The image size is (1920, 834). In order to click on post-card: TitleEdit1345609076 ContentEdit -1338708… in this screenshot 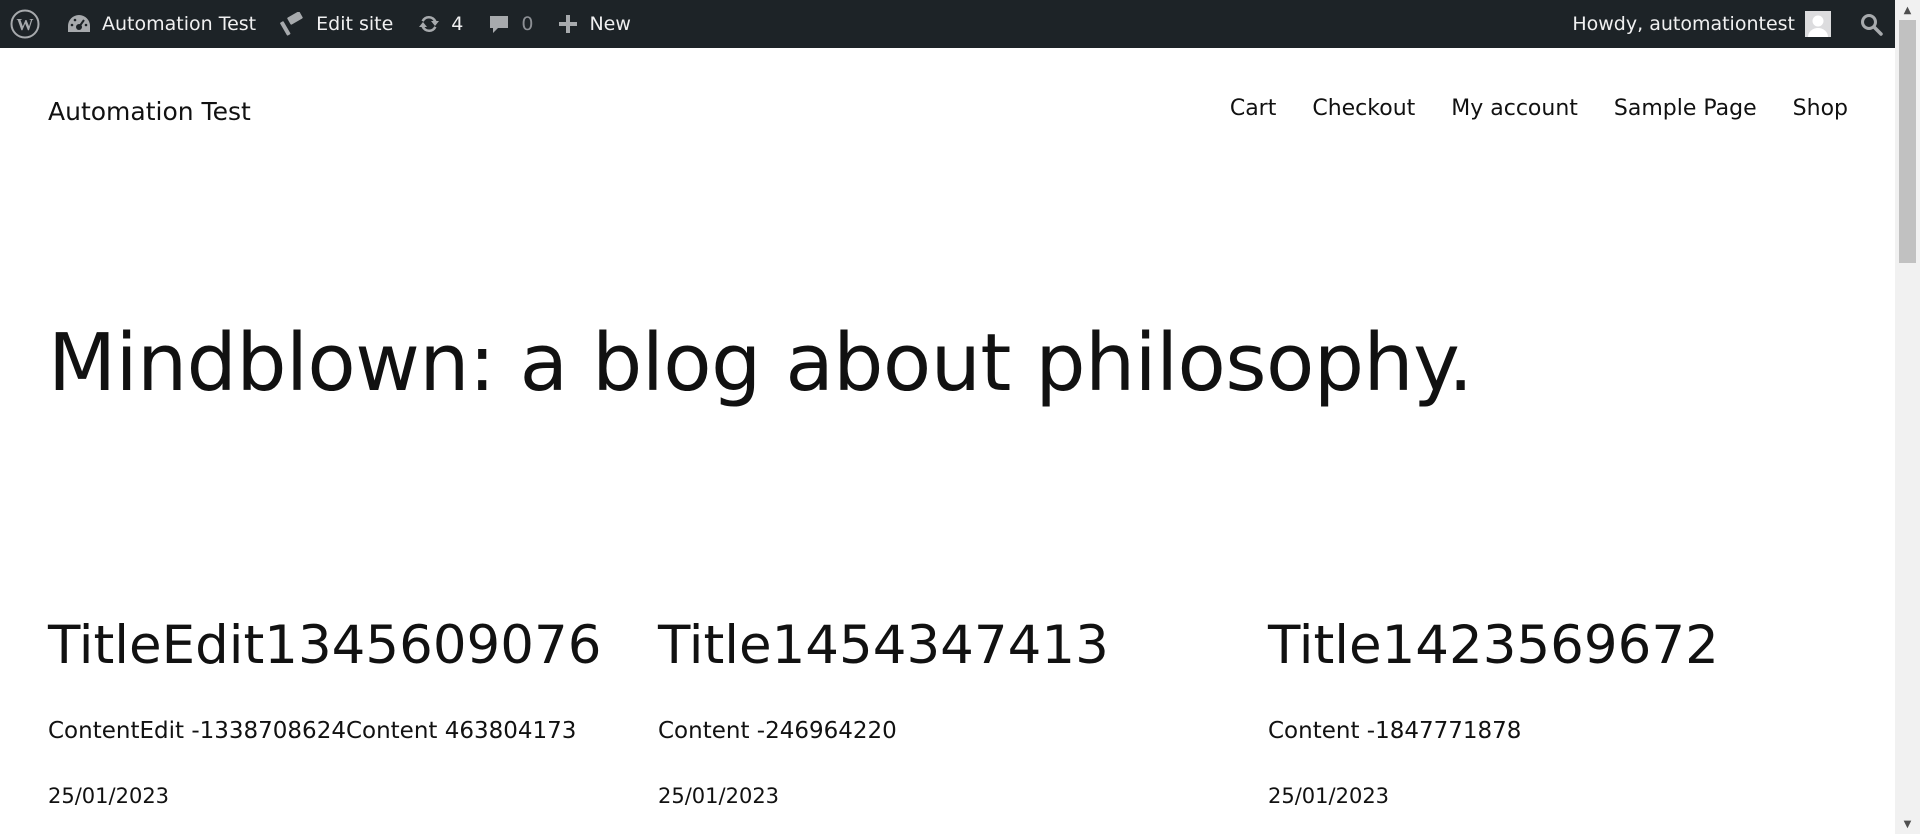, I will do `click(328, 711)`.